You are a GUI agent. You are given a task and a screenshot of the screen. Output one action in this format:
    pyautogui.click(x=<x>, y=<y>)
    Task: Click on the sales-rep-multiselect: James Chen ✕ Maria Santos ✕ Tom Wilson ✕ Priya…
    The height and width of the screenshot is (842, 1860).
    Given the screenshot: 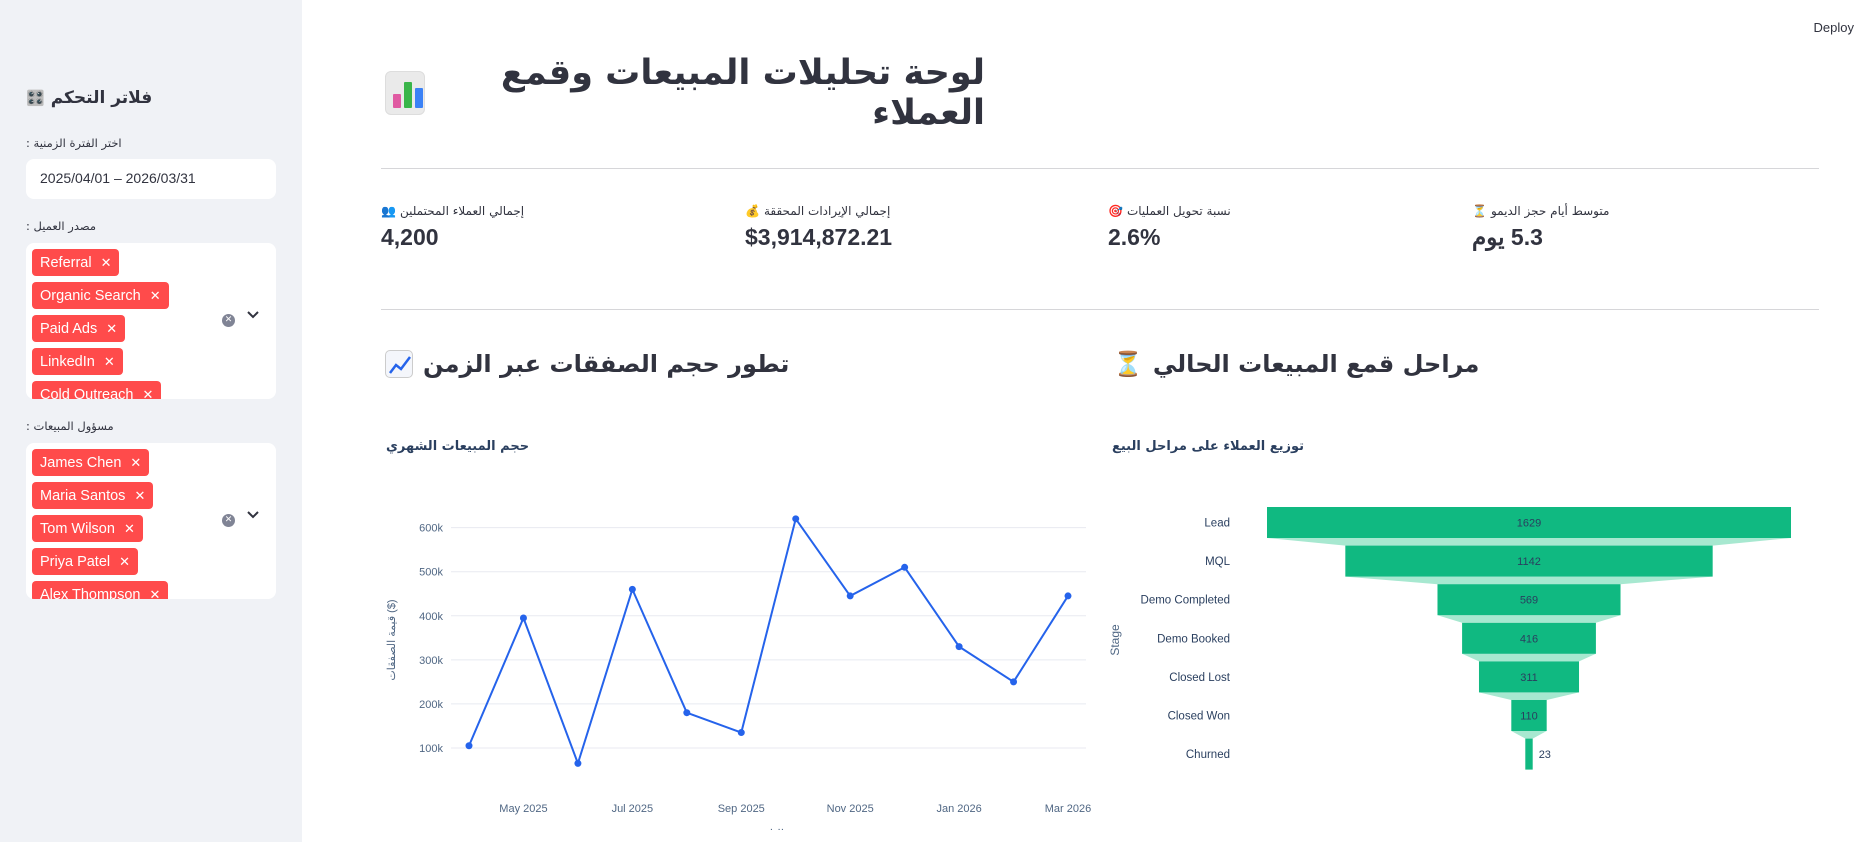 What is the action you would take?
    pyautogui.click(x=151, y=521)
    